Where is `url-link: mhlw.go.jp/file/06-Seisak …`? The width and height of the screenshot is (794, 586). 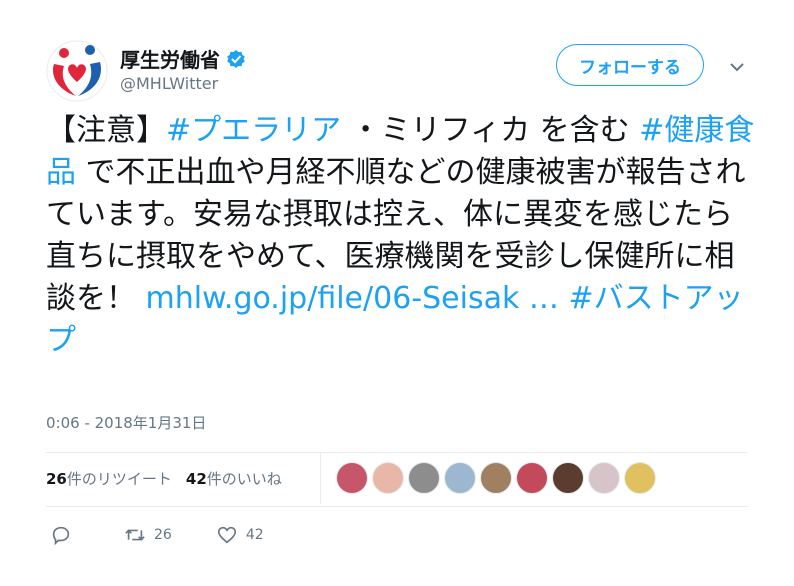
url-link: mhlw.go.jp/file/06-Seisak … is located at coordinates (352, 298).